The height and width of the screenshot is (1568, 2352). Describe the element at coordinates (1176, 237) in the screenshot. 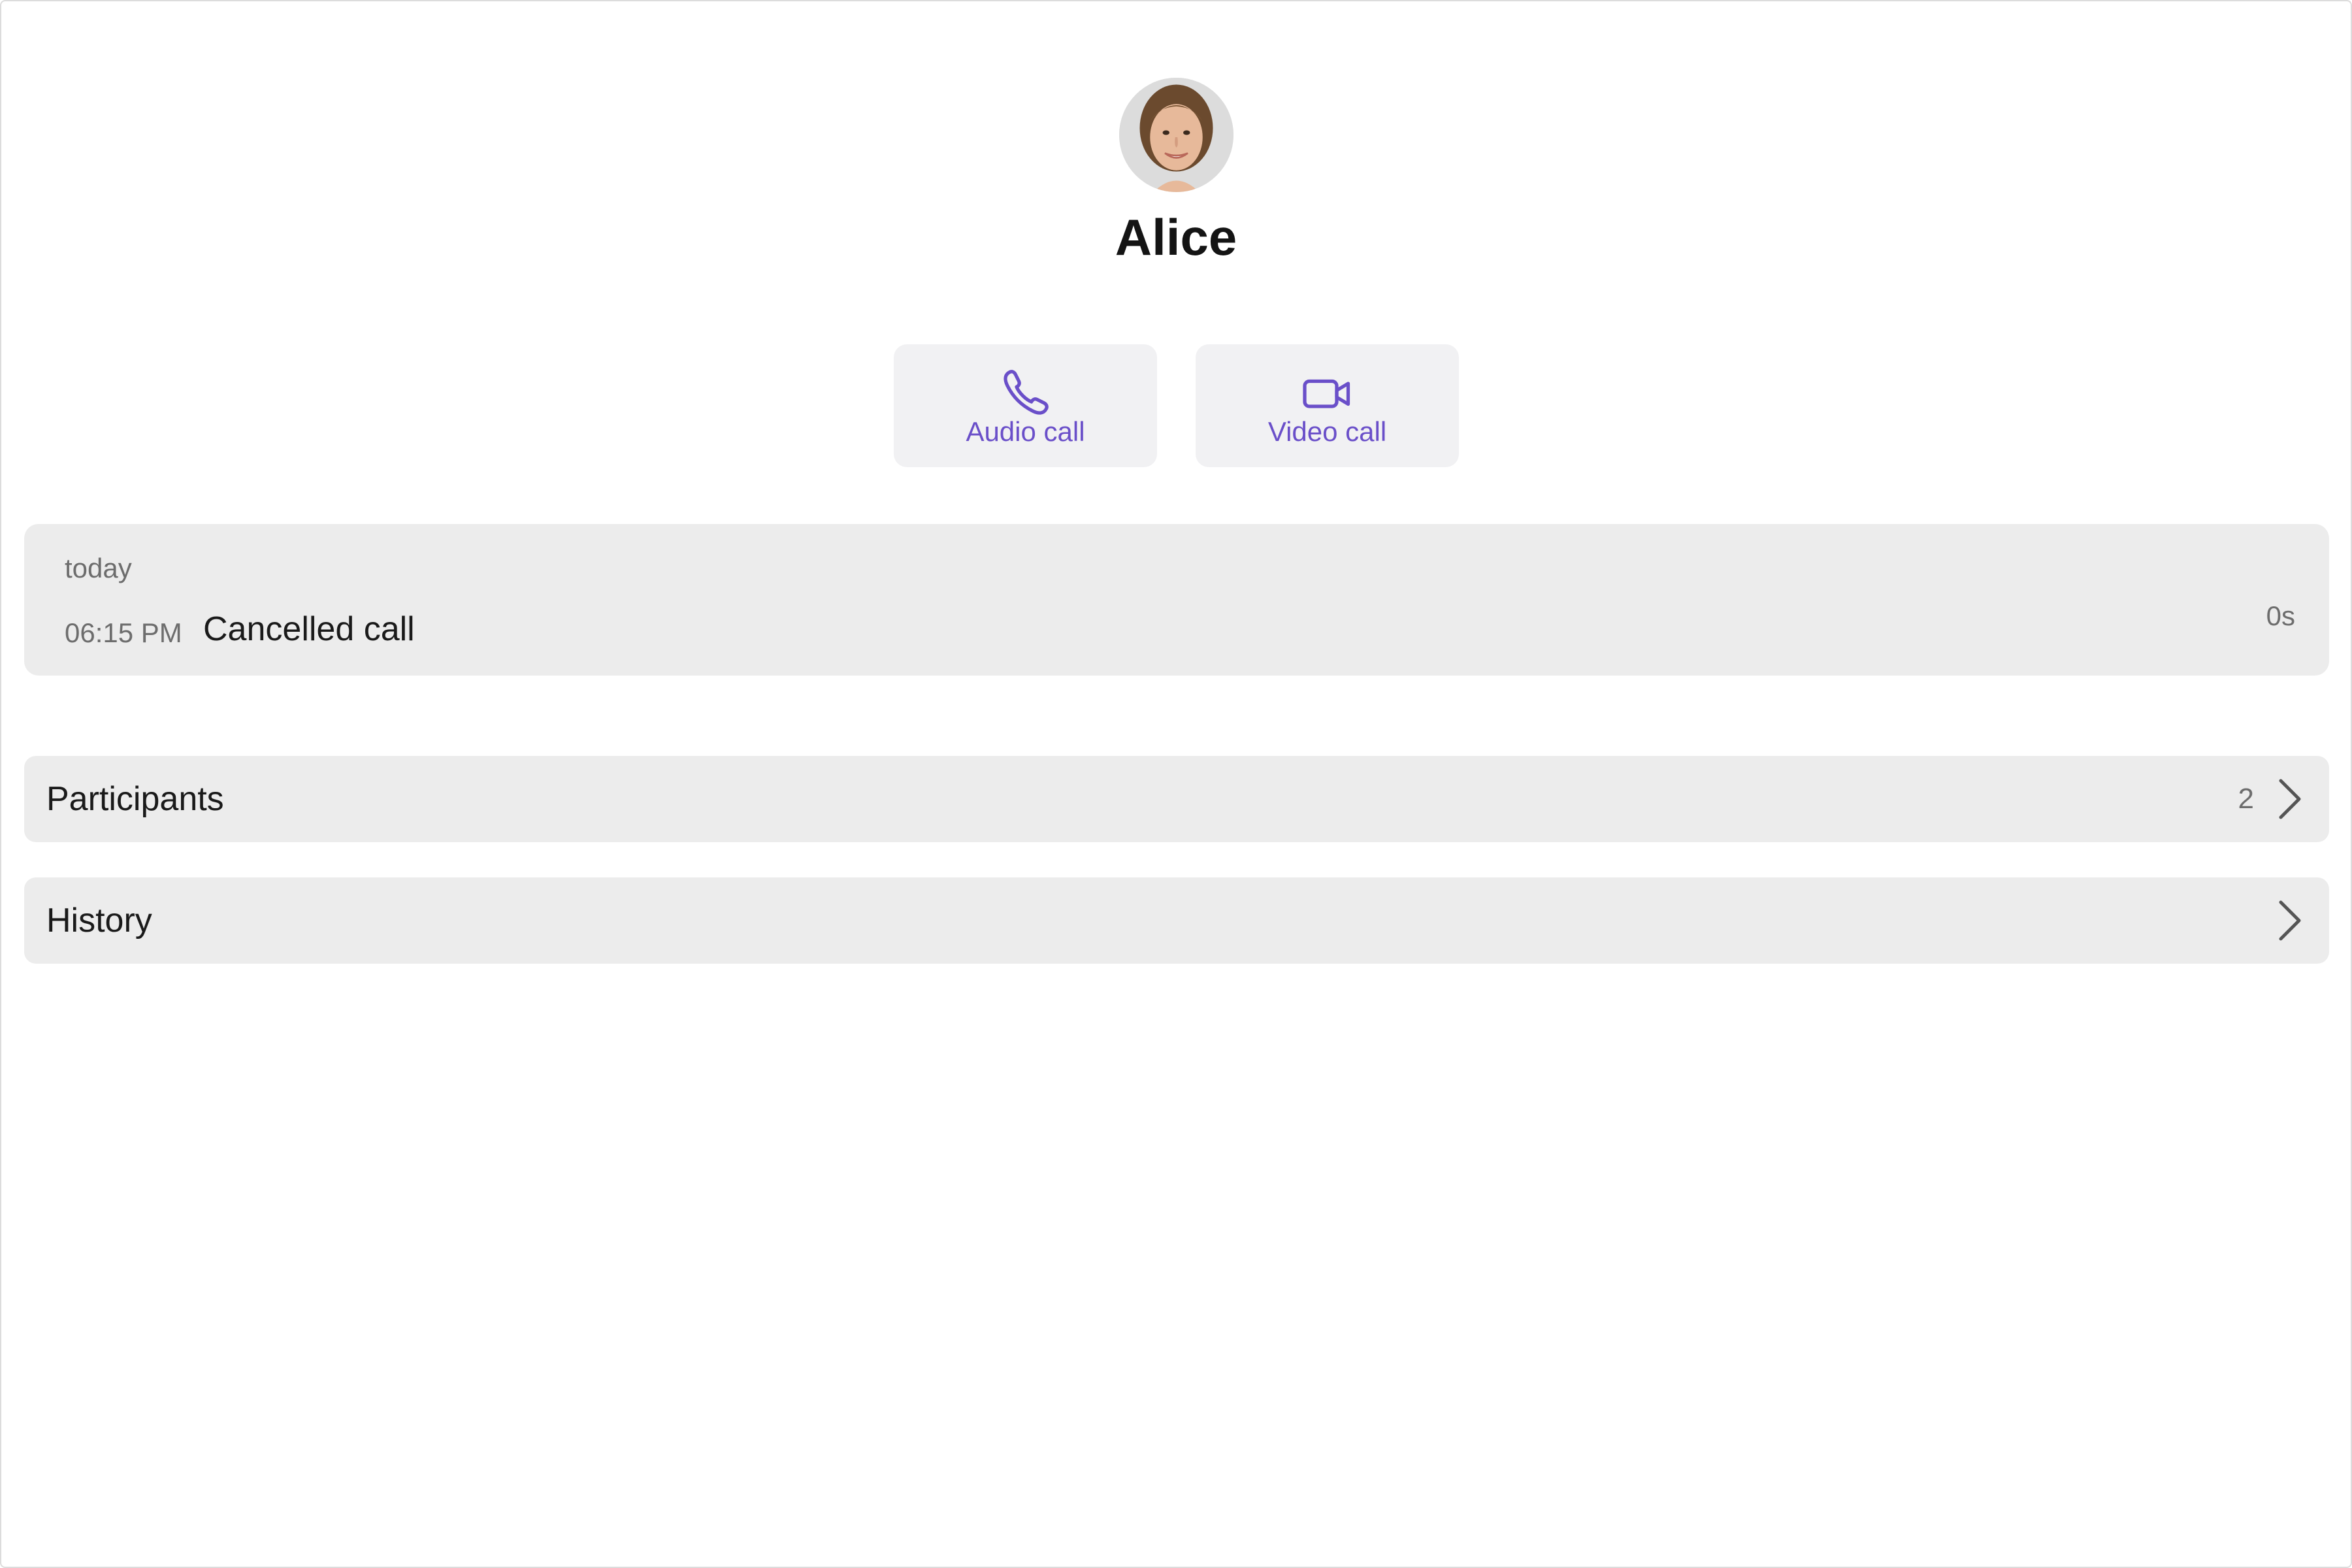

I see `contact-name: Alice` at that location.